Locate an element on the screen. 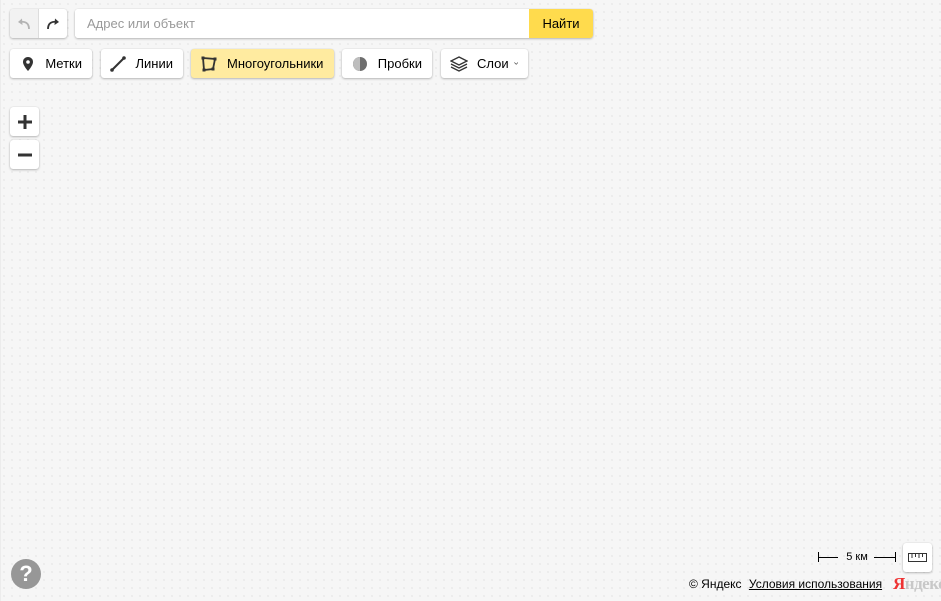 This screenshot has height=601, width=941. plus-icon is located at coordinates (24, 121).